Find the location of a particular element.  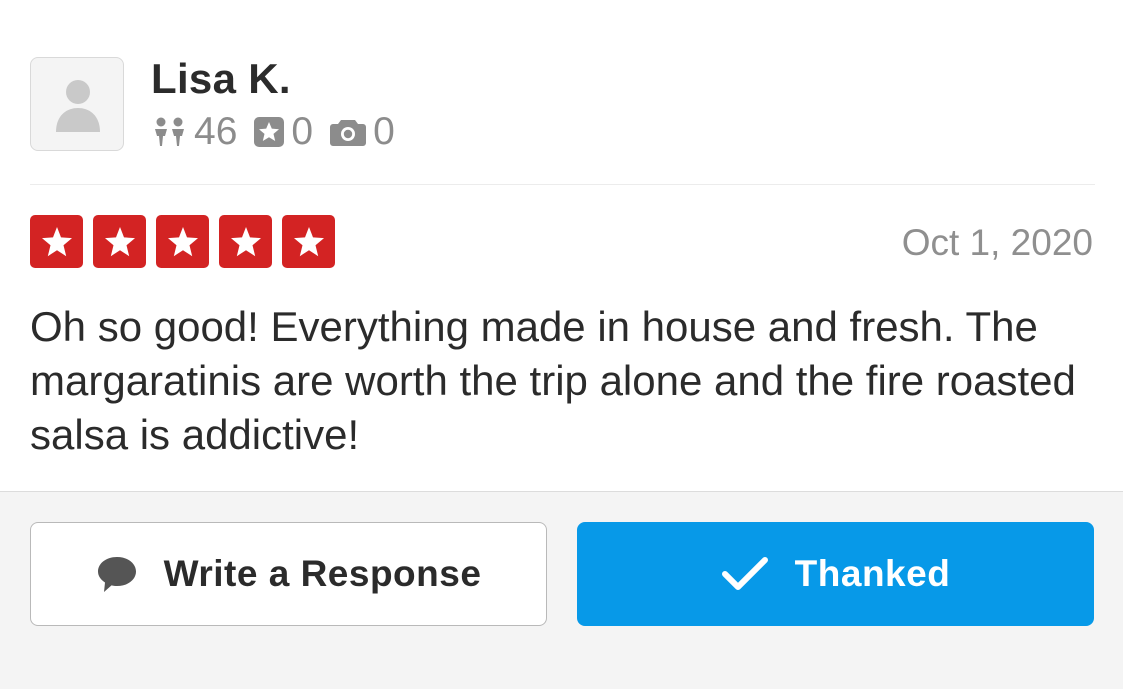

thanked-label: Thanked is located at coordinates (872, 573).